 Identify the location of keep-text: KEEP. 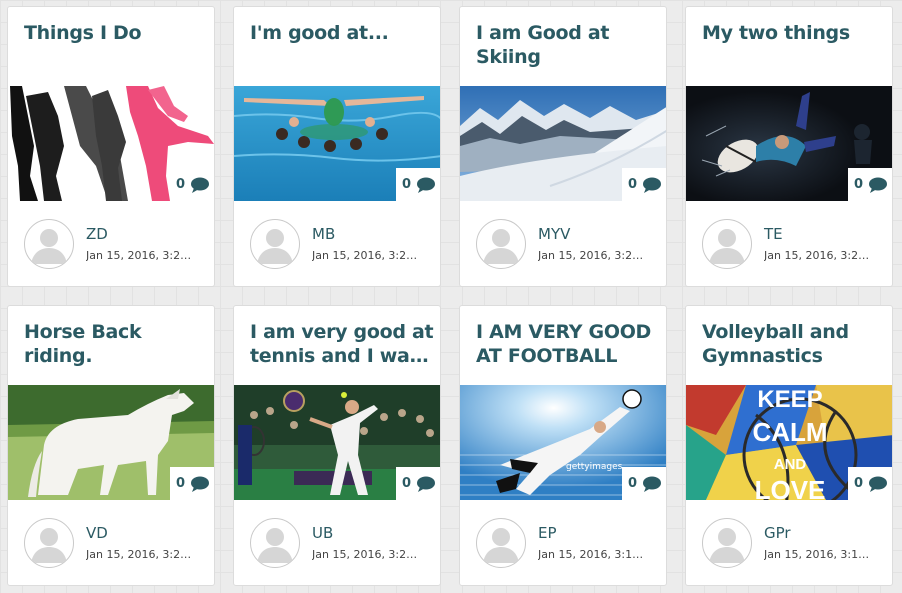
(789, 399).